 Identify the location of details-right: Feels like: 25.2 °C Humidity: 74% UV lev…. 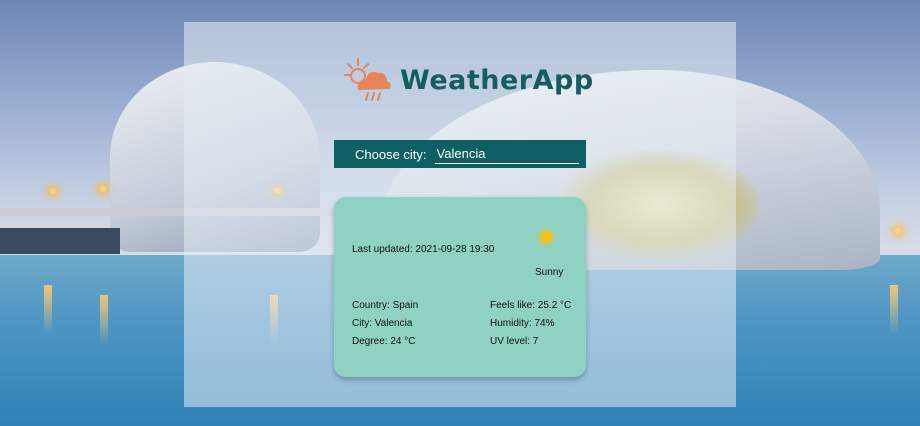
(530, 327).